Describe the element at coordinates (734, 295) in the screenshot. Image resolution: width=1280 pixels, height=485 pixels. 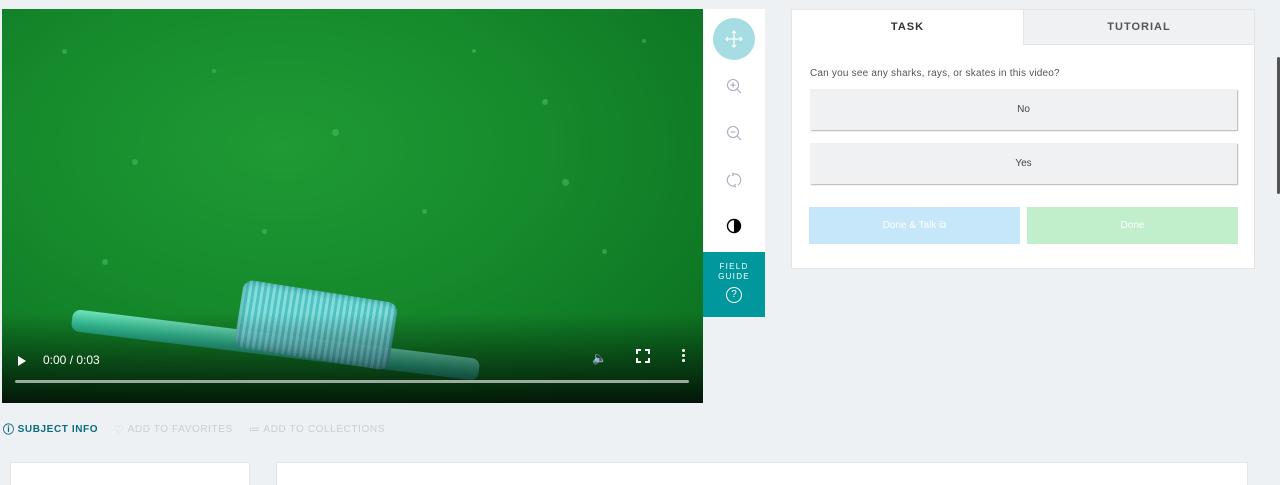
I see `help-icon: ?` at that location.